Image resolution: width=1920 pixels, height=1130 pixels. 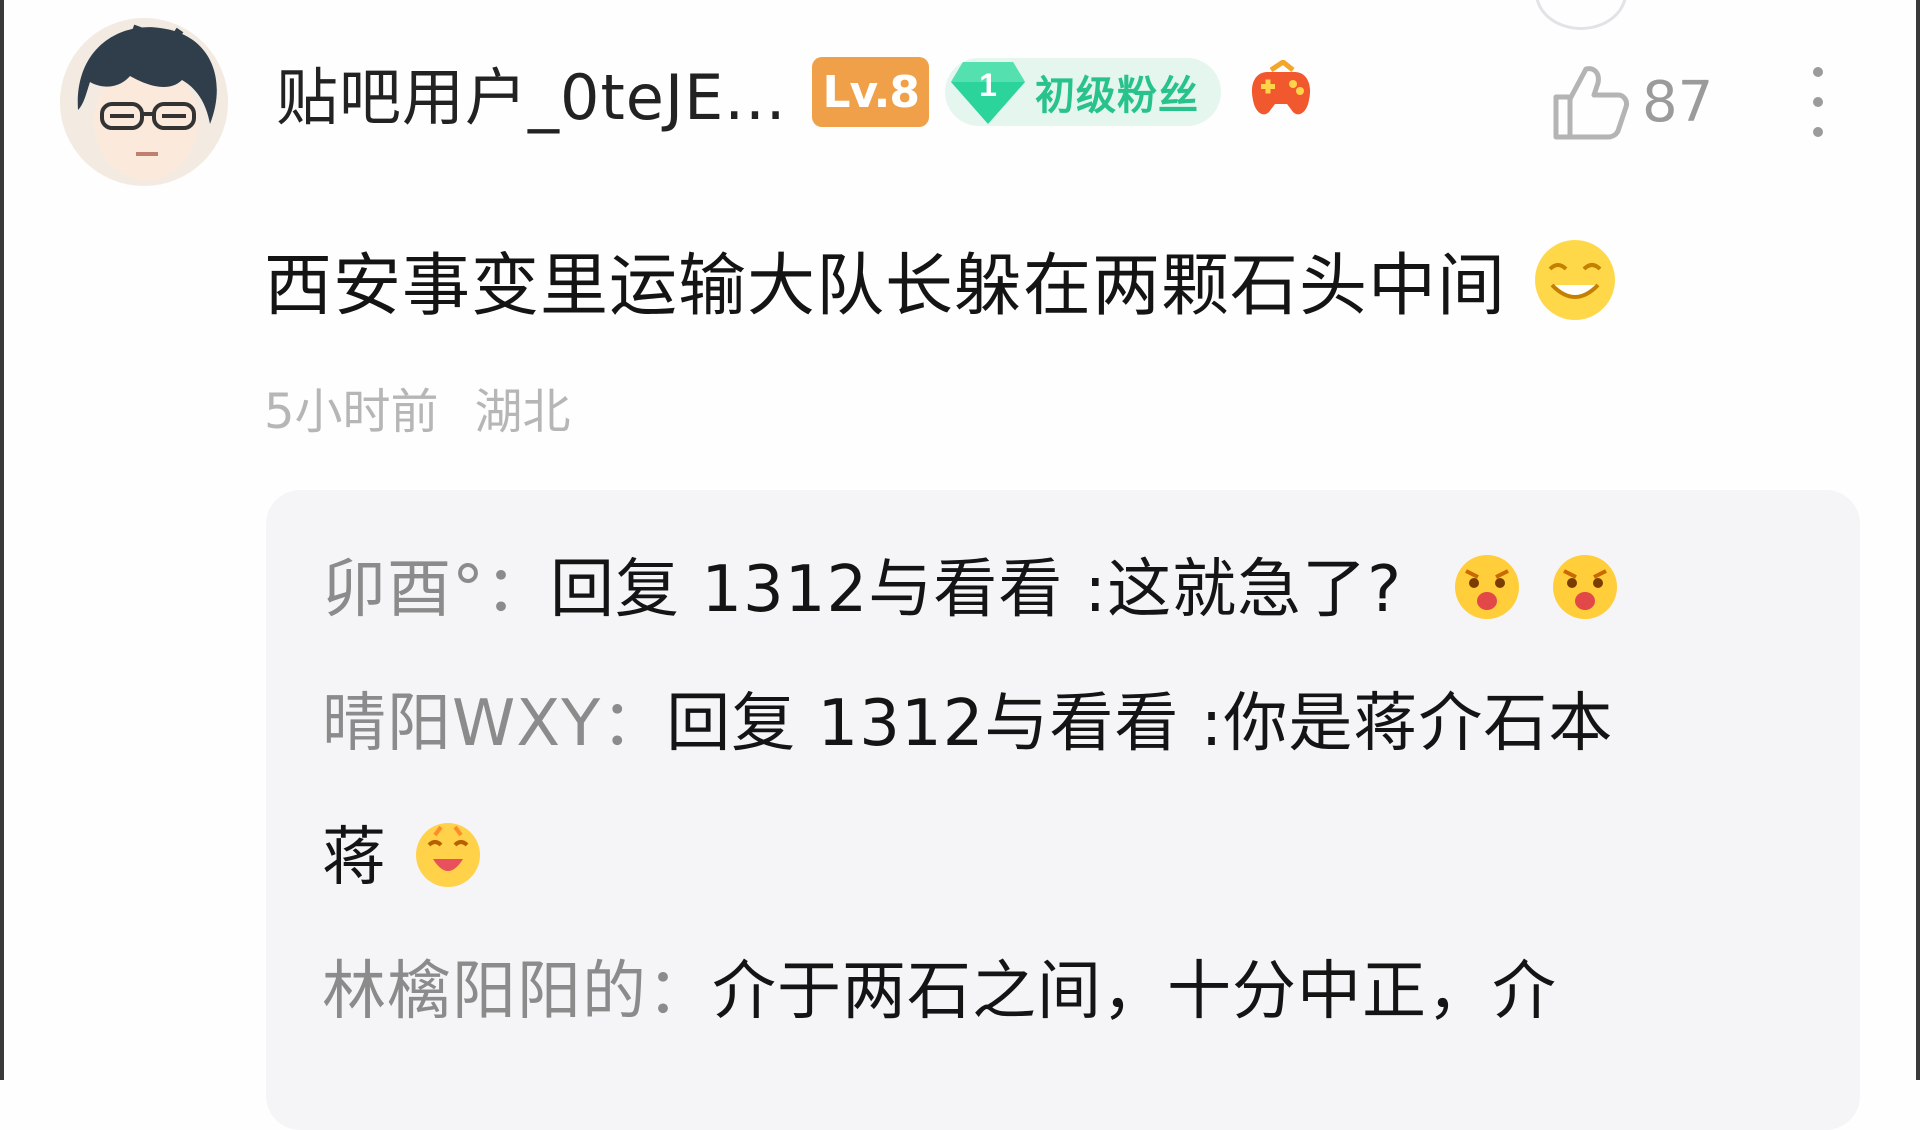 What do you see at coordinates (1140, 724) in the screenshot?
I see `reply-body: 回复 1312与看看 :你是蒋介石本` at bounding box center [1140, 724].